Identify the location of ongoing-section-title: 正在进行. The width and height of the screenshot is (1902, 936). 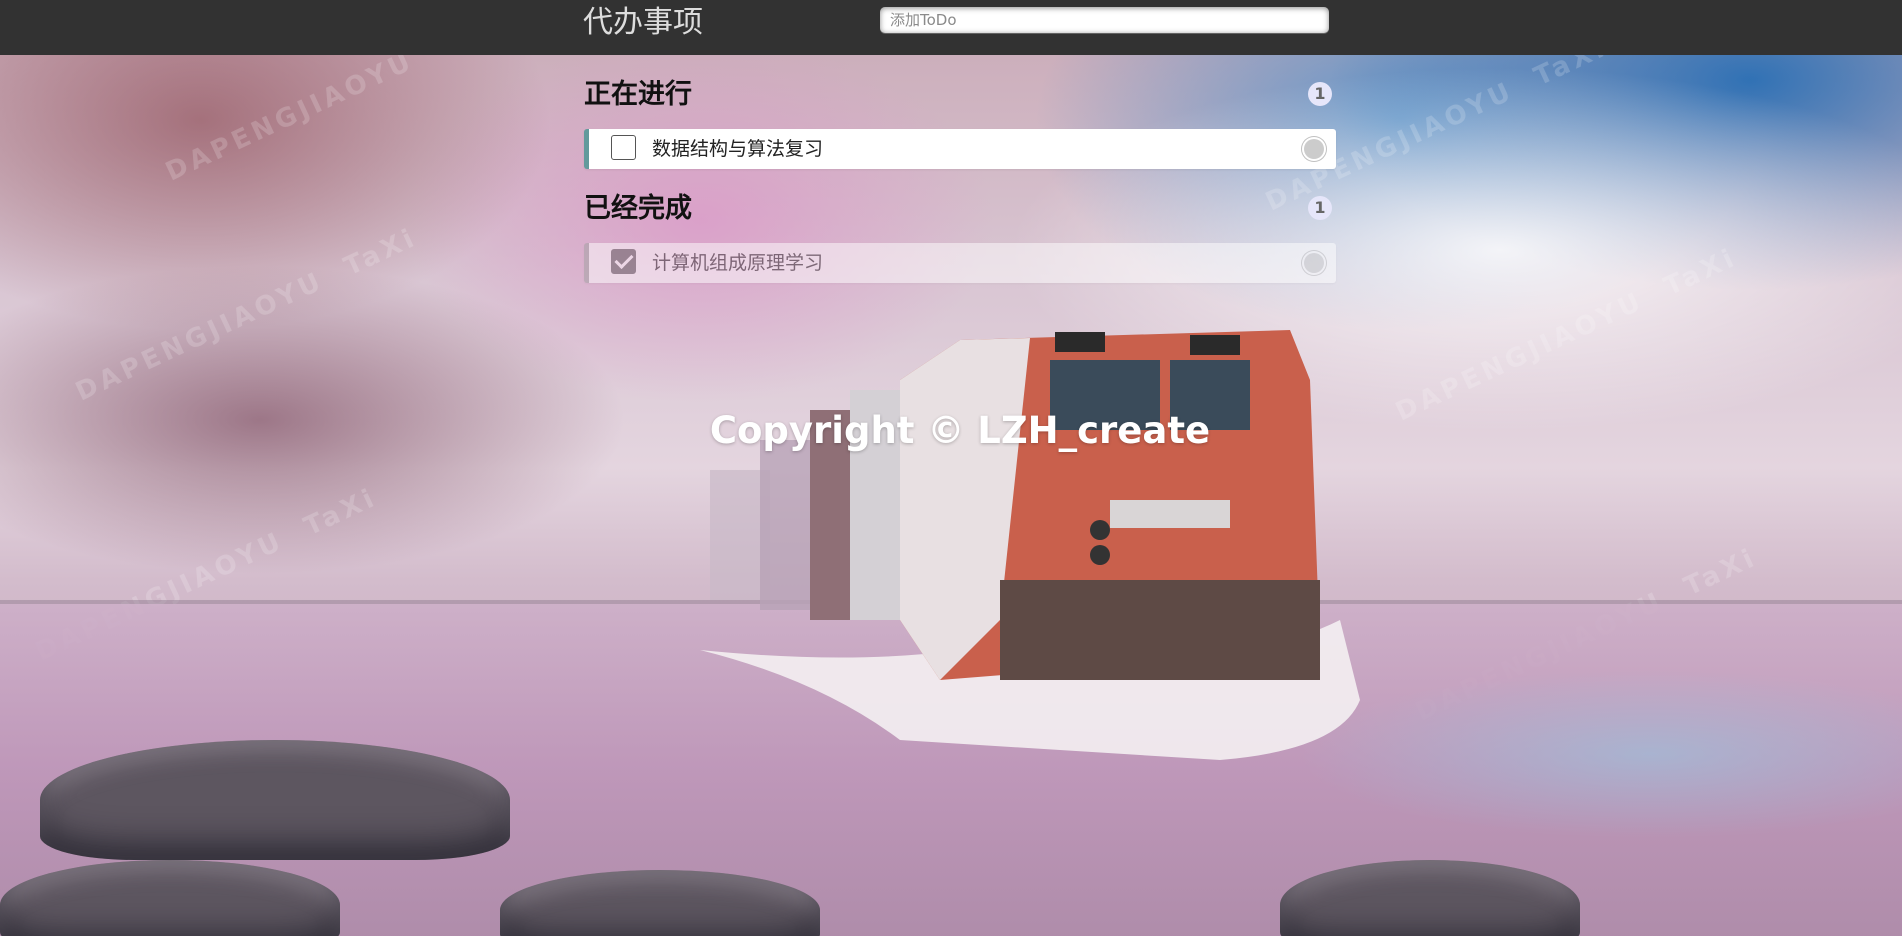
(638, 94).